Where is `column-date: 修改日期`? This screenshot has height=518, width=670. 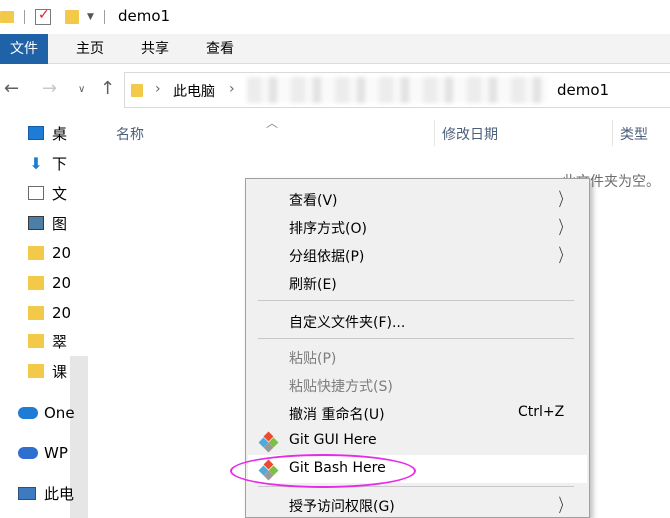 column-date: 修改日期 is located at coordinates (470, 134).